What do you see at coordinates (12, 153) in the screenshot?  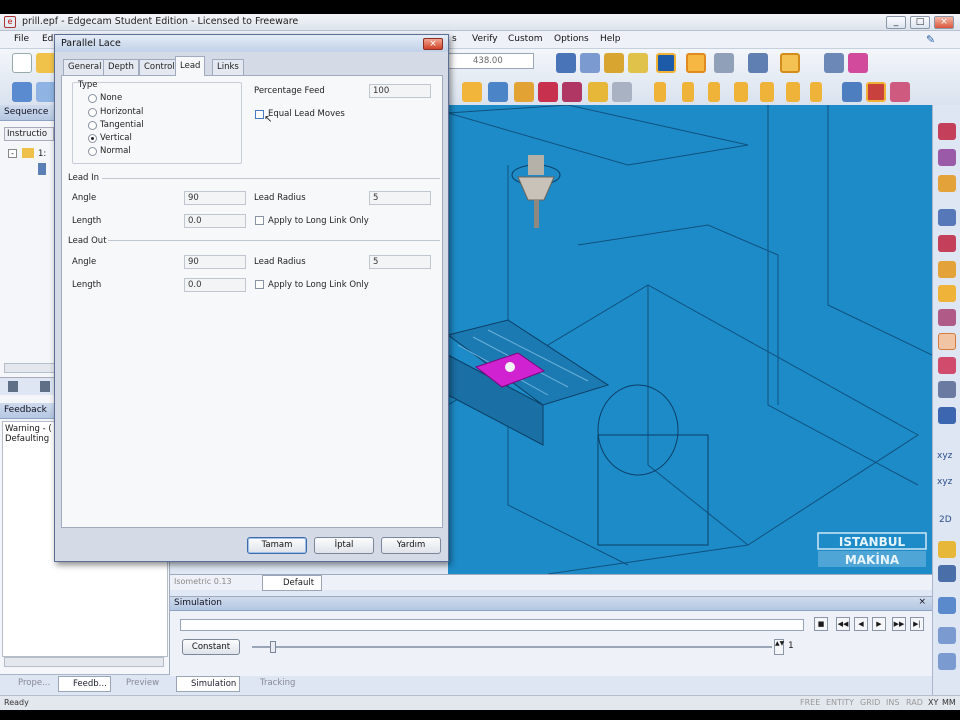 I see `tree-expand-icon: -` at bounding box center [12, 153].